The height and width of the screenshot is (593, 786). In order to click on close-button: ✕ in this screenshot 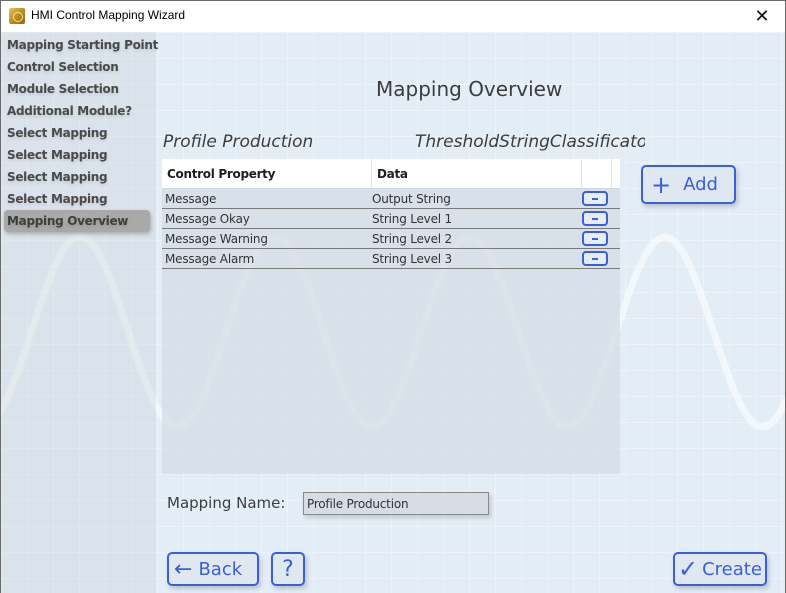, I will do `click(762, 16)`.